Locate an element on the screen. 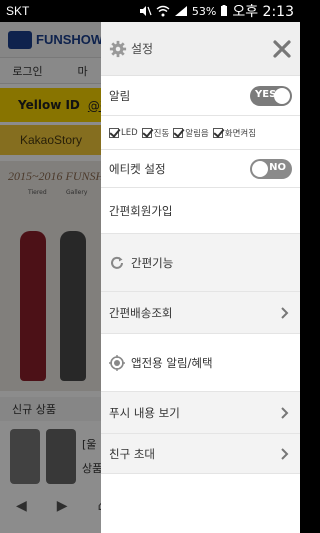  alarm-options: LED 진동 알림음 화면켜짐 is located at coordinates (182, 133).